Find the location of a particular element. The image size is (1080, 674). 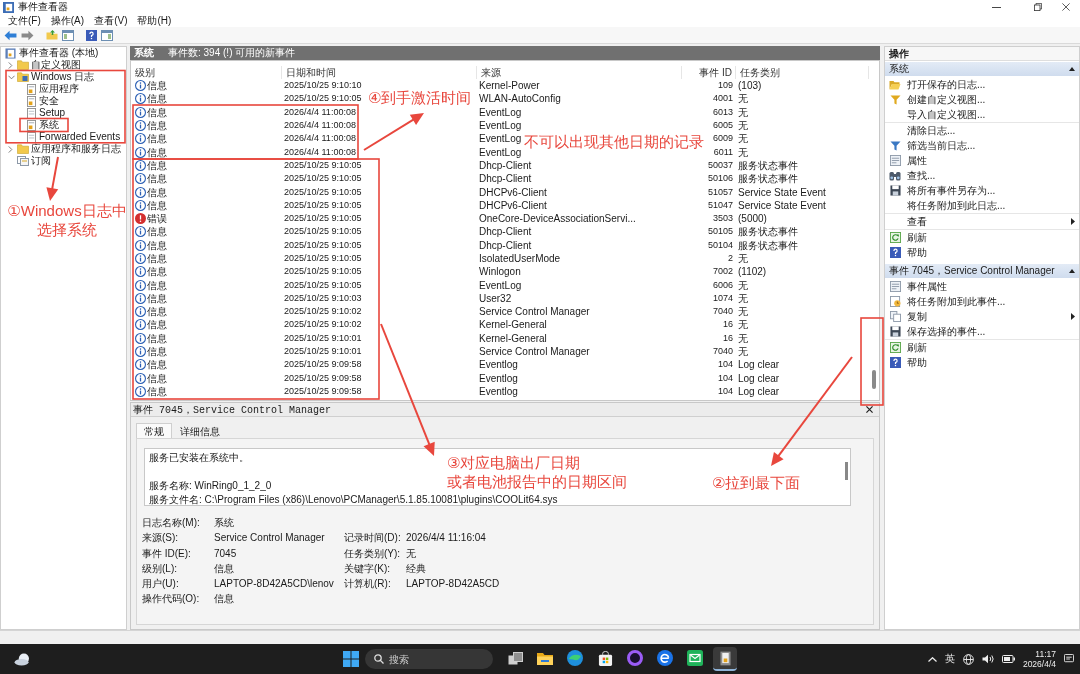

minimize-icon is located at coordinates (996, 7).